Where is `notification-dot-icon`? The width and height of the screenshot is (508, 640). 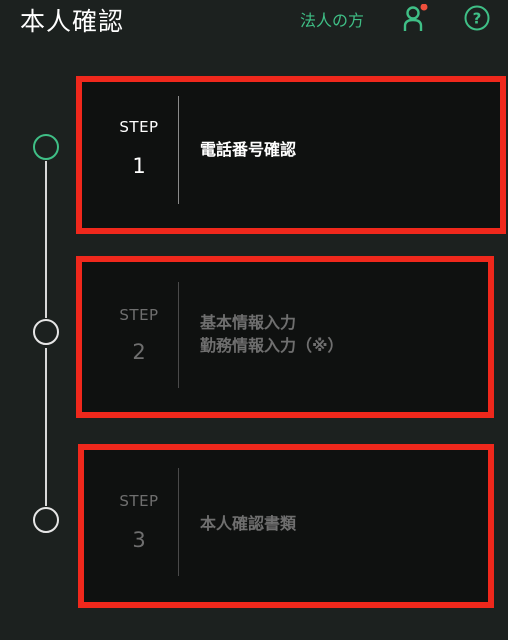
notification-dot-icon is located at coordinates (424, 7).